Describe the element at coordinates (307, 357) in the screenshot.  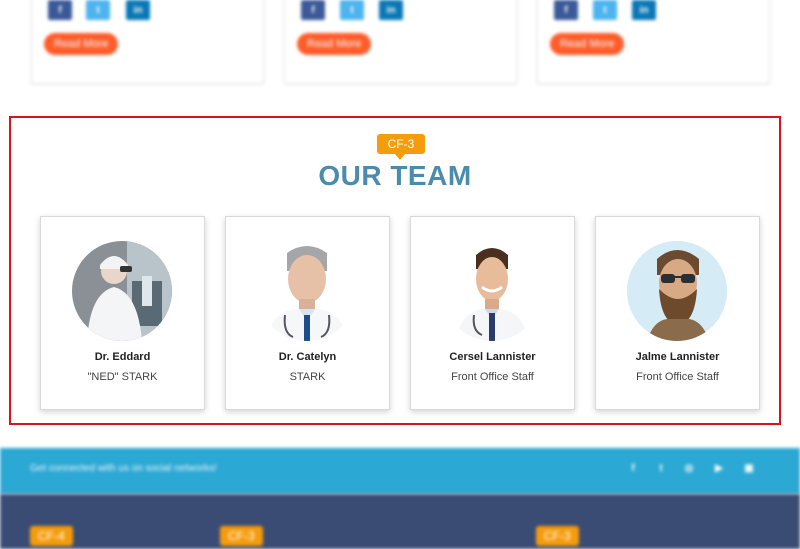
I see `member-name: Dr. Catelyn` at that location.